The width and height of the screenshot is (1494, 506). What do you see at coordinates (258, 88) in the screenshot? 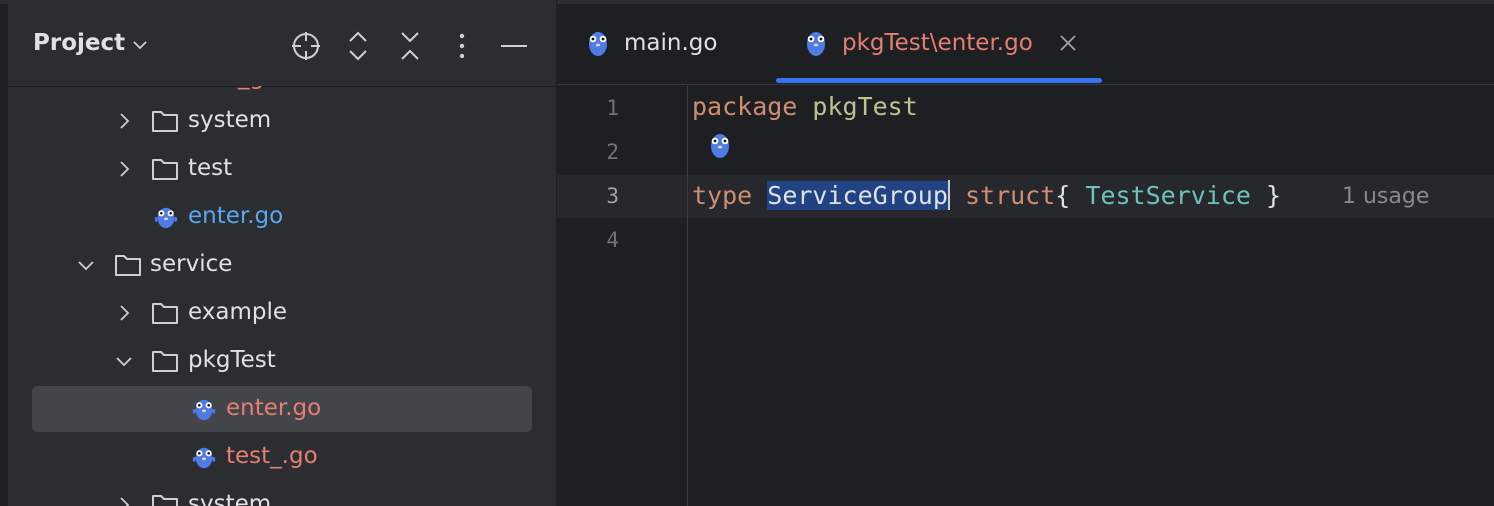
I see `tree-item-label: _go` at bounding box center [258, 88].